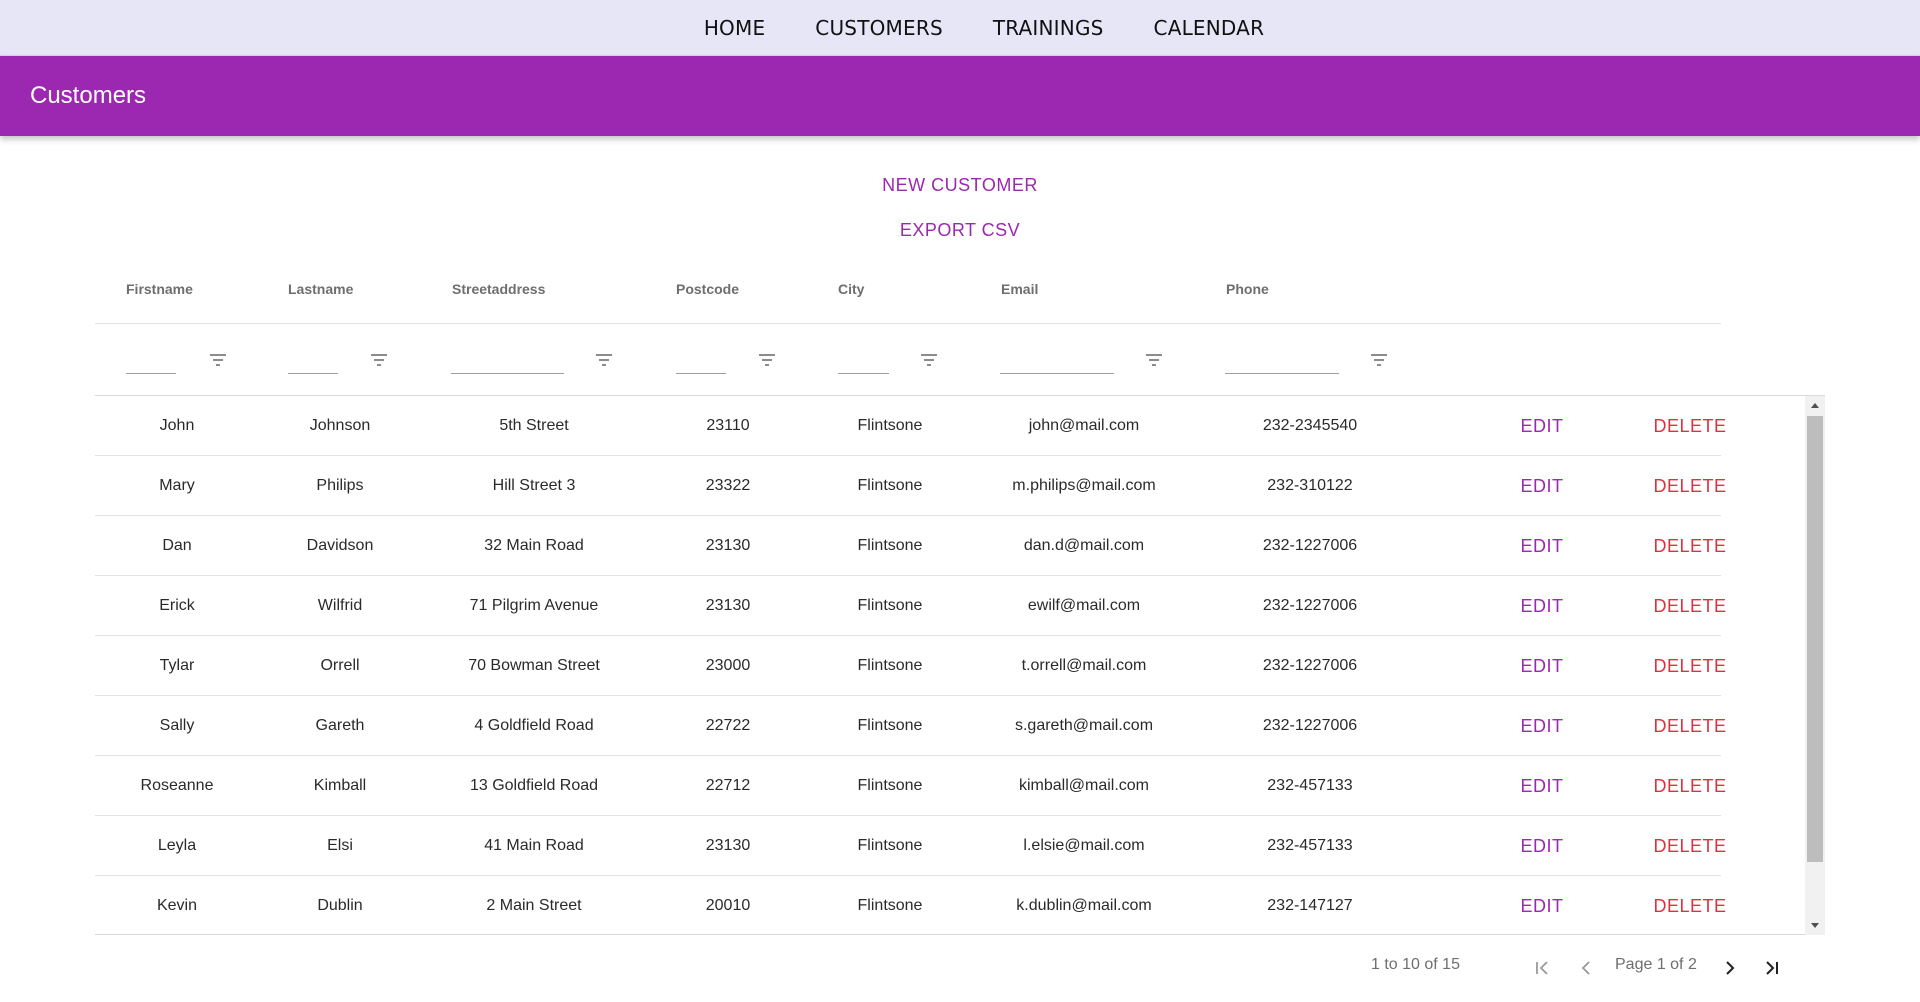  Describe the element at coordinates (960, 96) in the screenshot. I see `app-bar: Customers` at that location.